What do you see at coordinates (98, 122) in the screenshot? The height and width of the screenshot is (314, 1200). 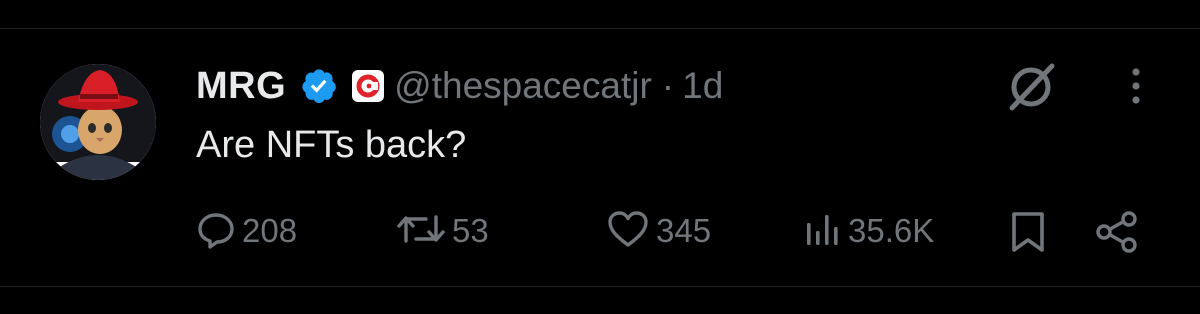 I see `avatar` at bounding box center [98, 122].